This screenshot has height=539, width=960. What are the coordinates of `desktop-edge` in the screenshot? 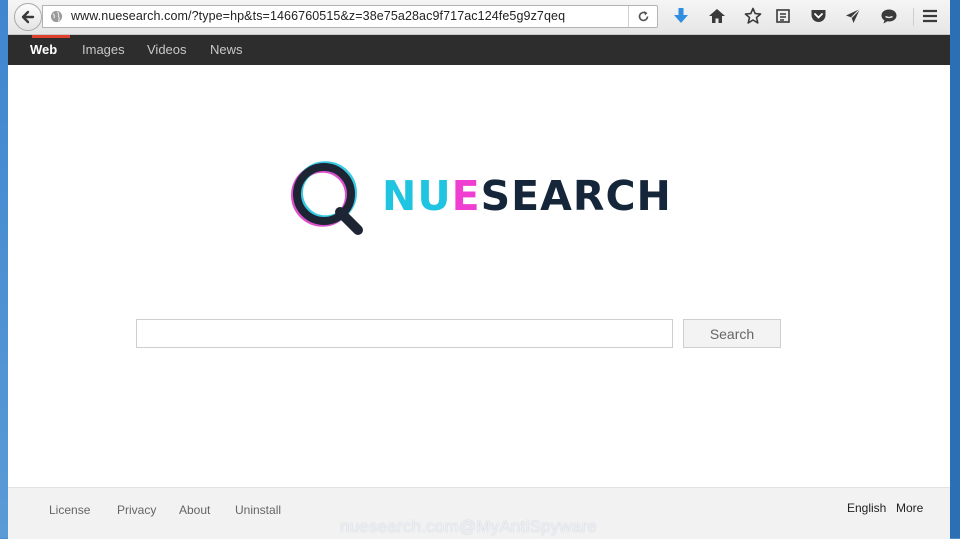 It's located at (955, 269).